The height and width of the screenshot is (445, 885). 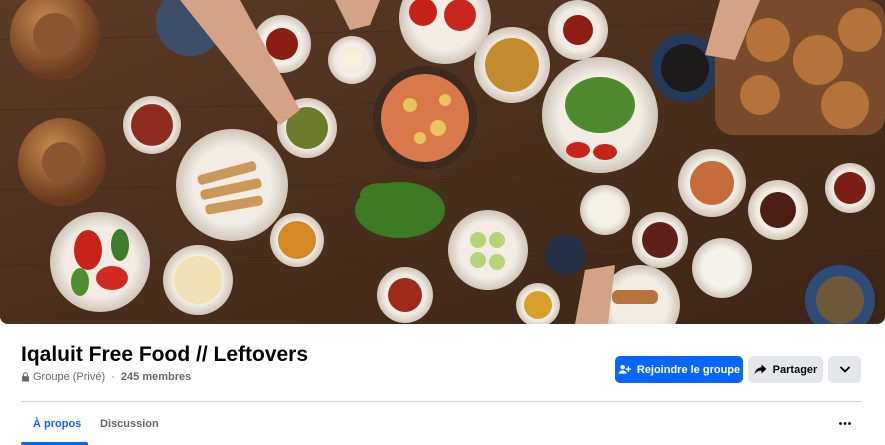 What do you see at coordinates (156, 377) in the screenshot?
I see `group-members-count: 245 membres` at bounding box center [156, 377].